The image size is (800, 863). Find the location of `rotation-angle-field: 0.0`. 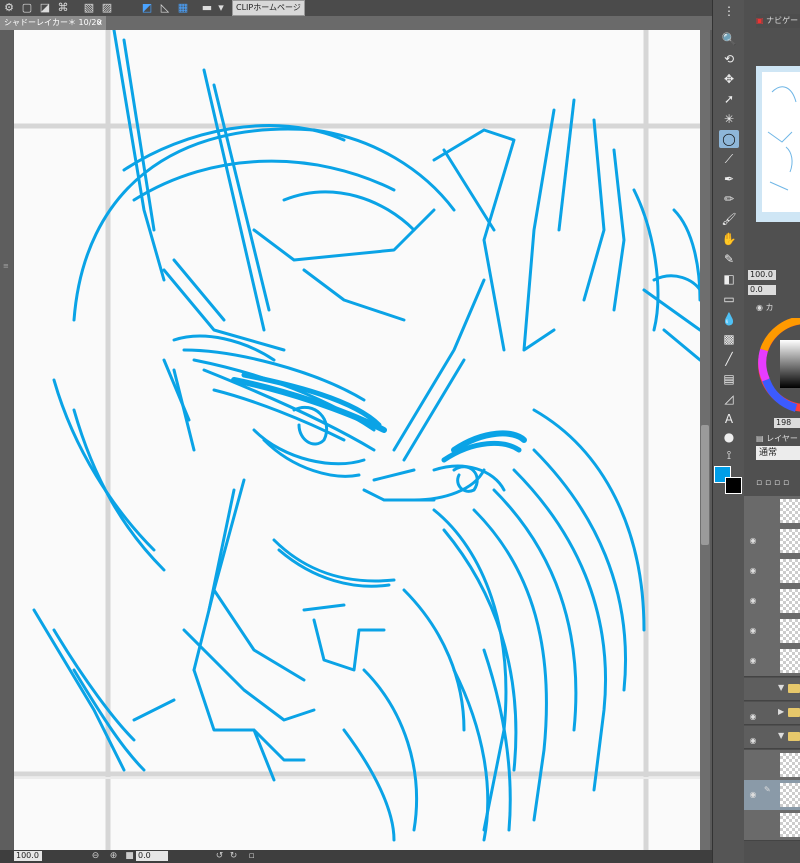

rotation-angle-field: 0.0 is located at coordinates (152, 856).